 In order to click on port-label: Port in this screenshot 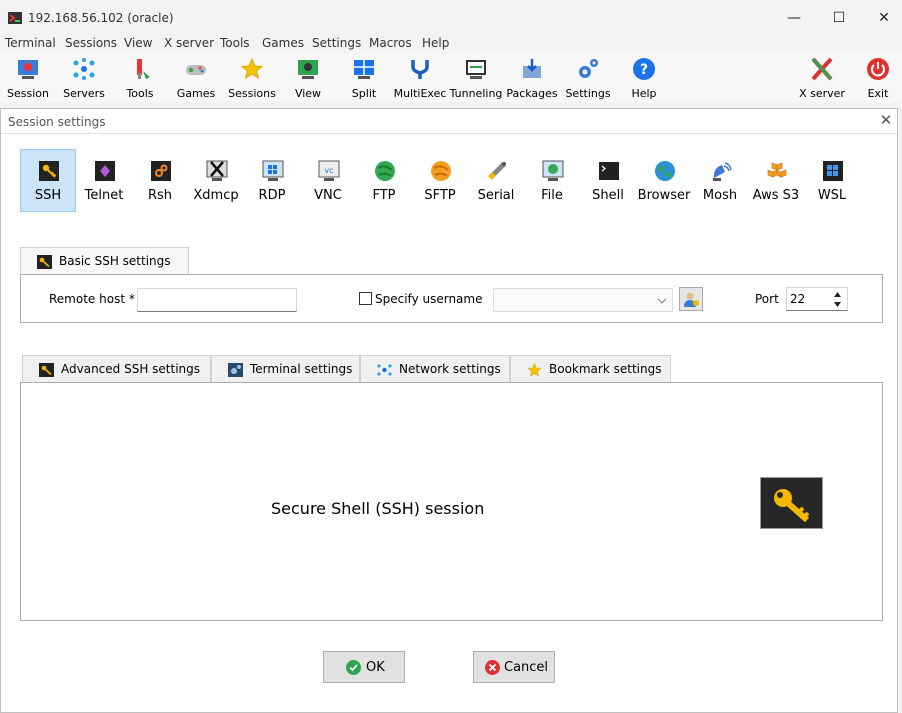, I will do `click(767, 299)`.